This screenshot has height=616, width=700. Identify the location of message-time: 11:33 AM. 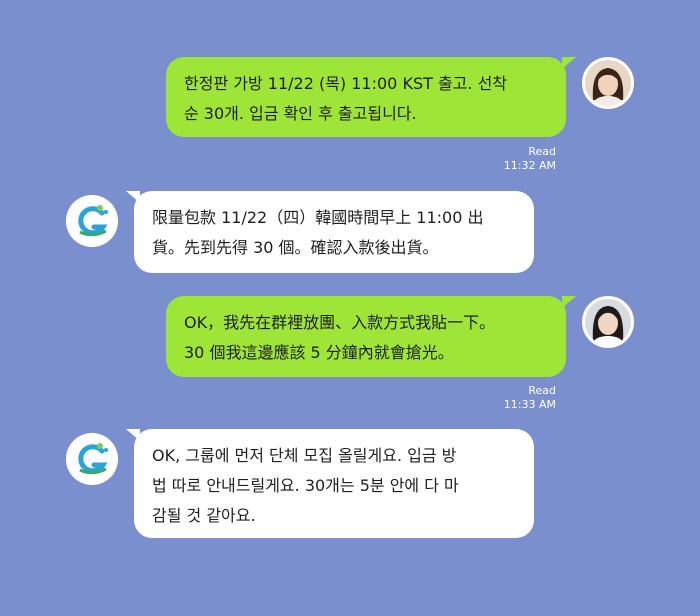
(529, 404).